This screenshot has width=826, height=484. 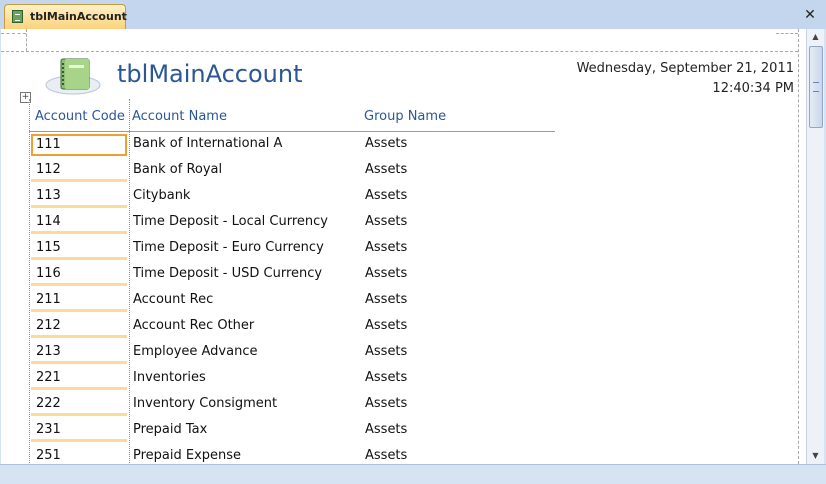 What do you see at coordinates (299, 302) in the screenshot?
I see `table-row: 211 Account Rec Assets` at bounding box center [299, 302].